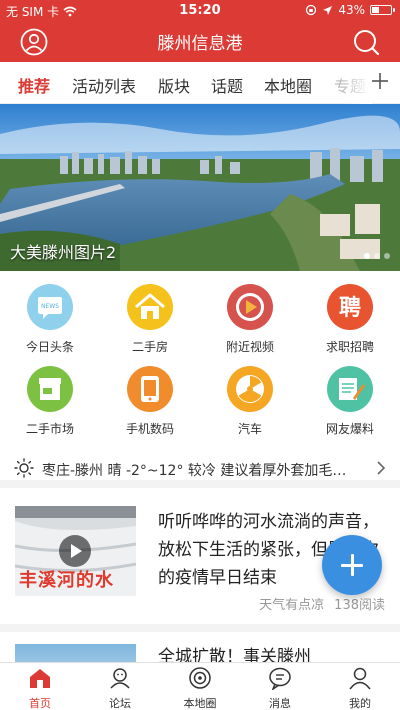 The image size is (400, 710). I want to click on nav-local-circle: 本地圈, so click(200, 688).